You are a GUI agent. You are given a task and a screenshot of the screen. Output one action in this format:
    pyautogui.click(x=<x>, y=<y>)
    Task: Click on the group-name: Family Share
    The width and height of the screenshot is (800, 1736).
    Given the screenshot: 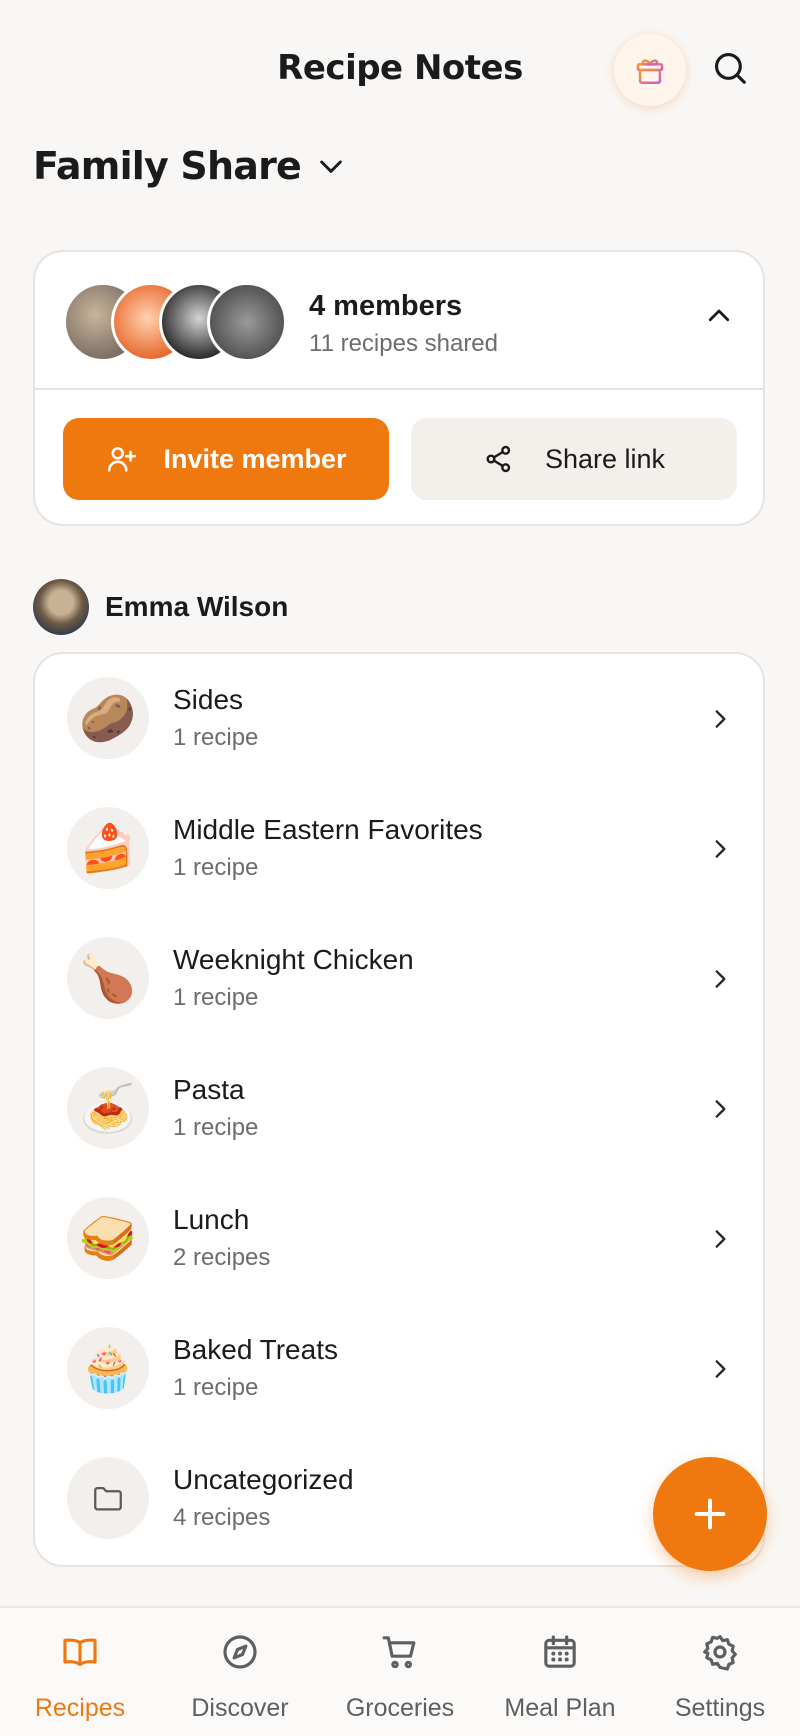 What is the action you would take?
    pyautogui.click(x=167, y=166)
    